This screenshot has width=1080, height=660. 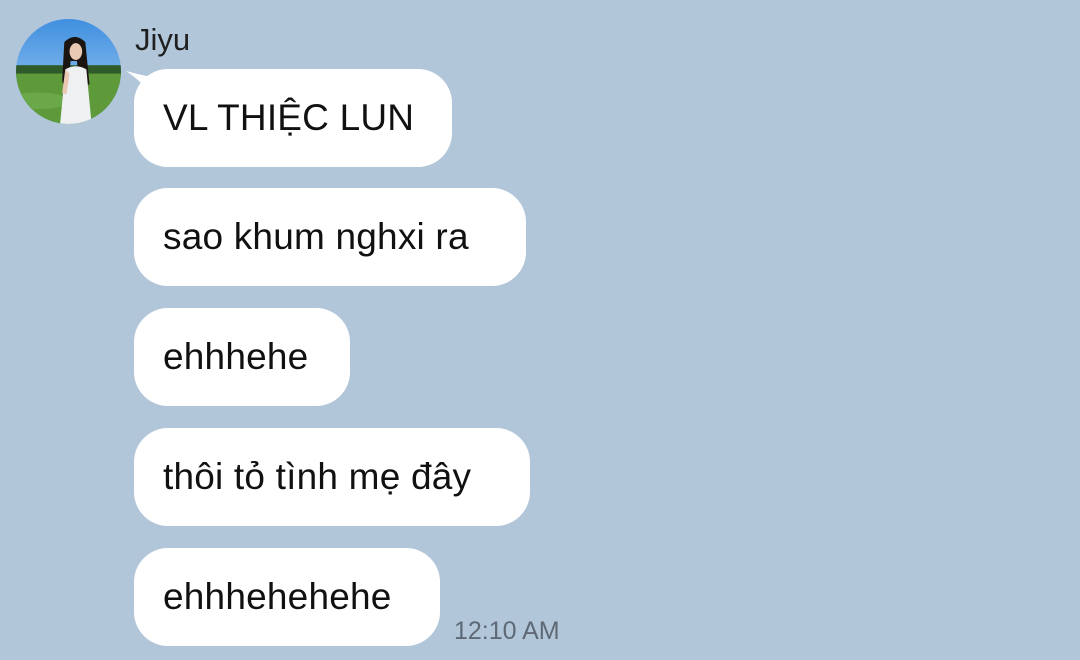 I want to click on sender-avatar, so click(x=68, y=71).